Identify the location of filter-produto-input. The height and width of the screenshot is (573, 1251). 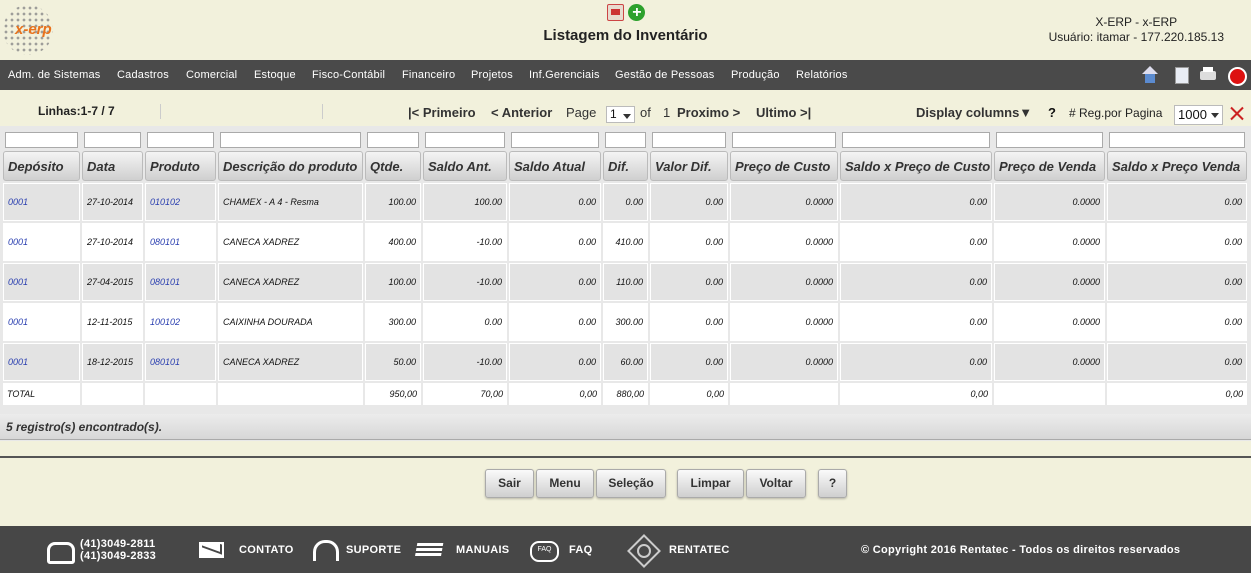
(180, 139).